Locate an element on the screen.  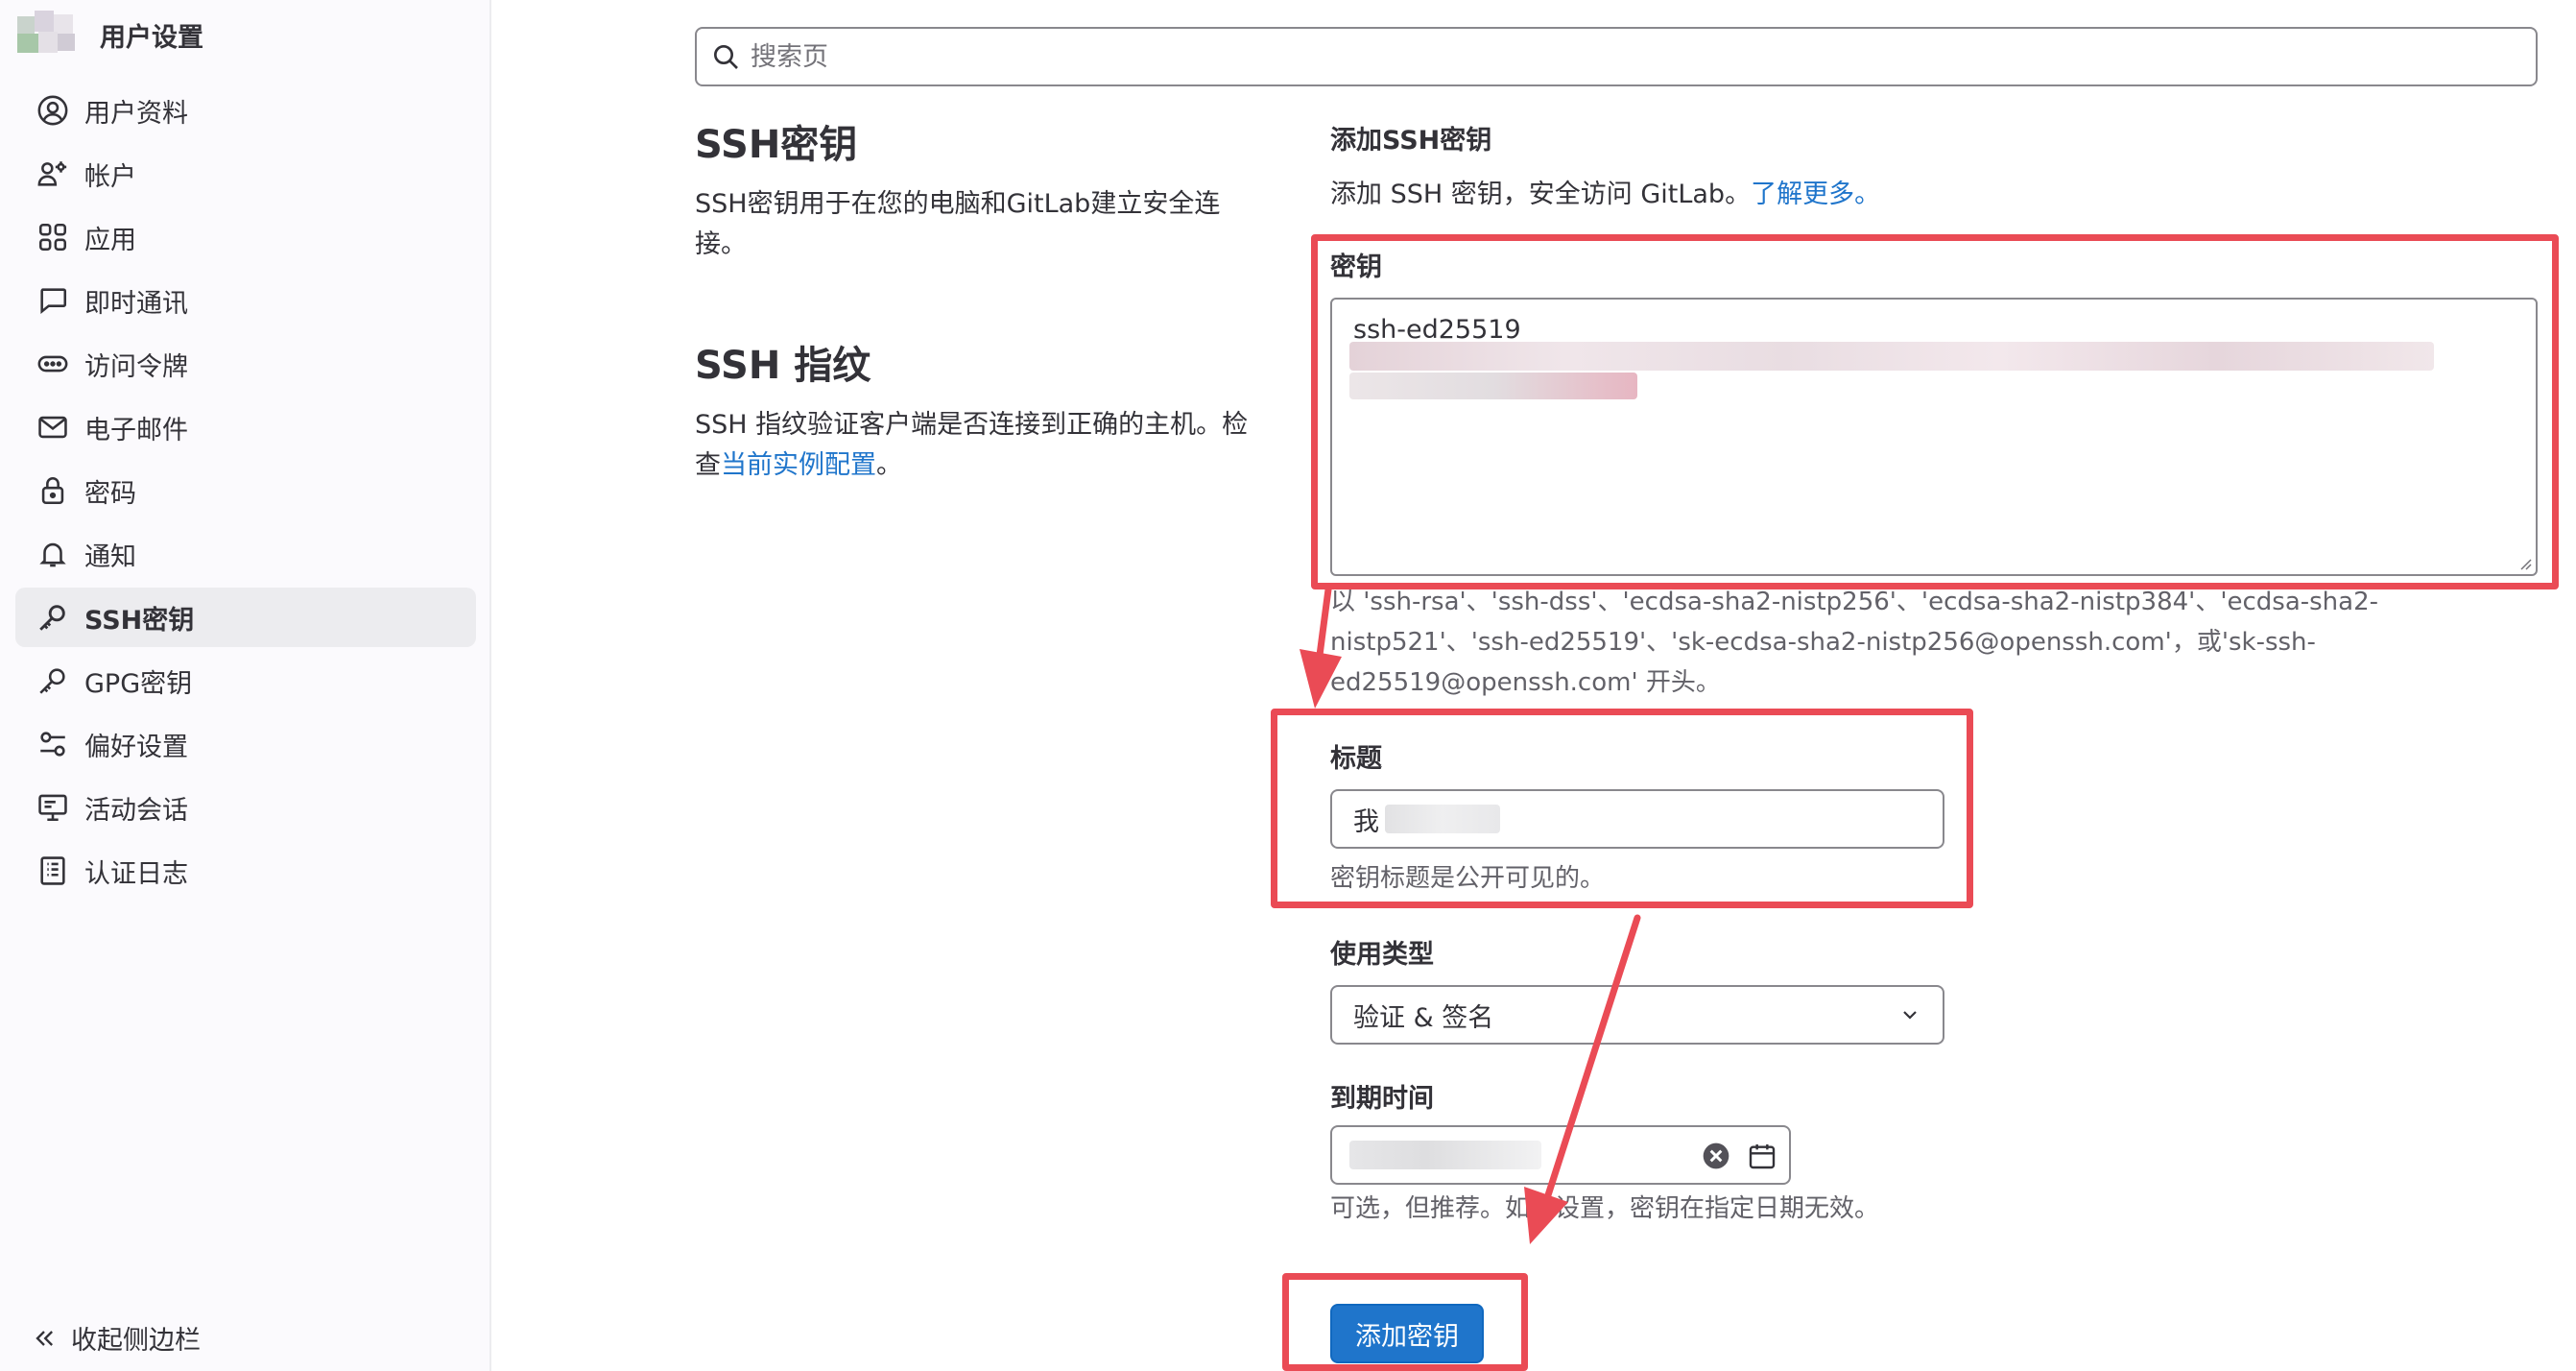
applications-icon is located at coordinates (52, 237).